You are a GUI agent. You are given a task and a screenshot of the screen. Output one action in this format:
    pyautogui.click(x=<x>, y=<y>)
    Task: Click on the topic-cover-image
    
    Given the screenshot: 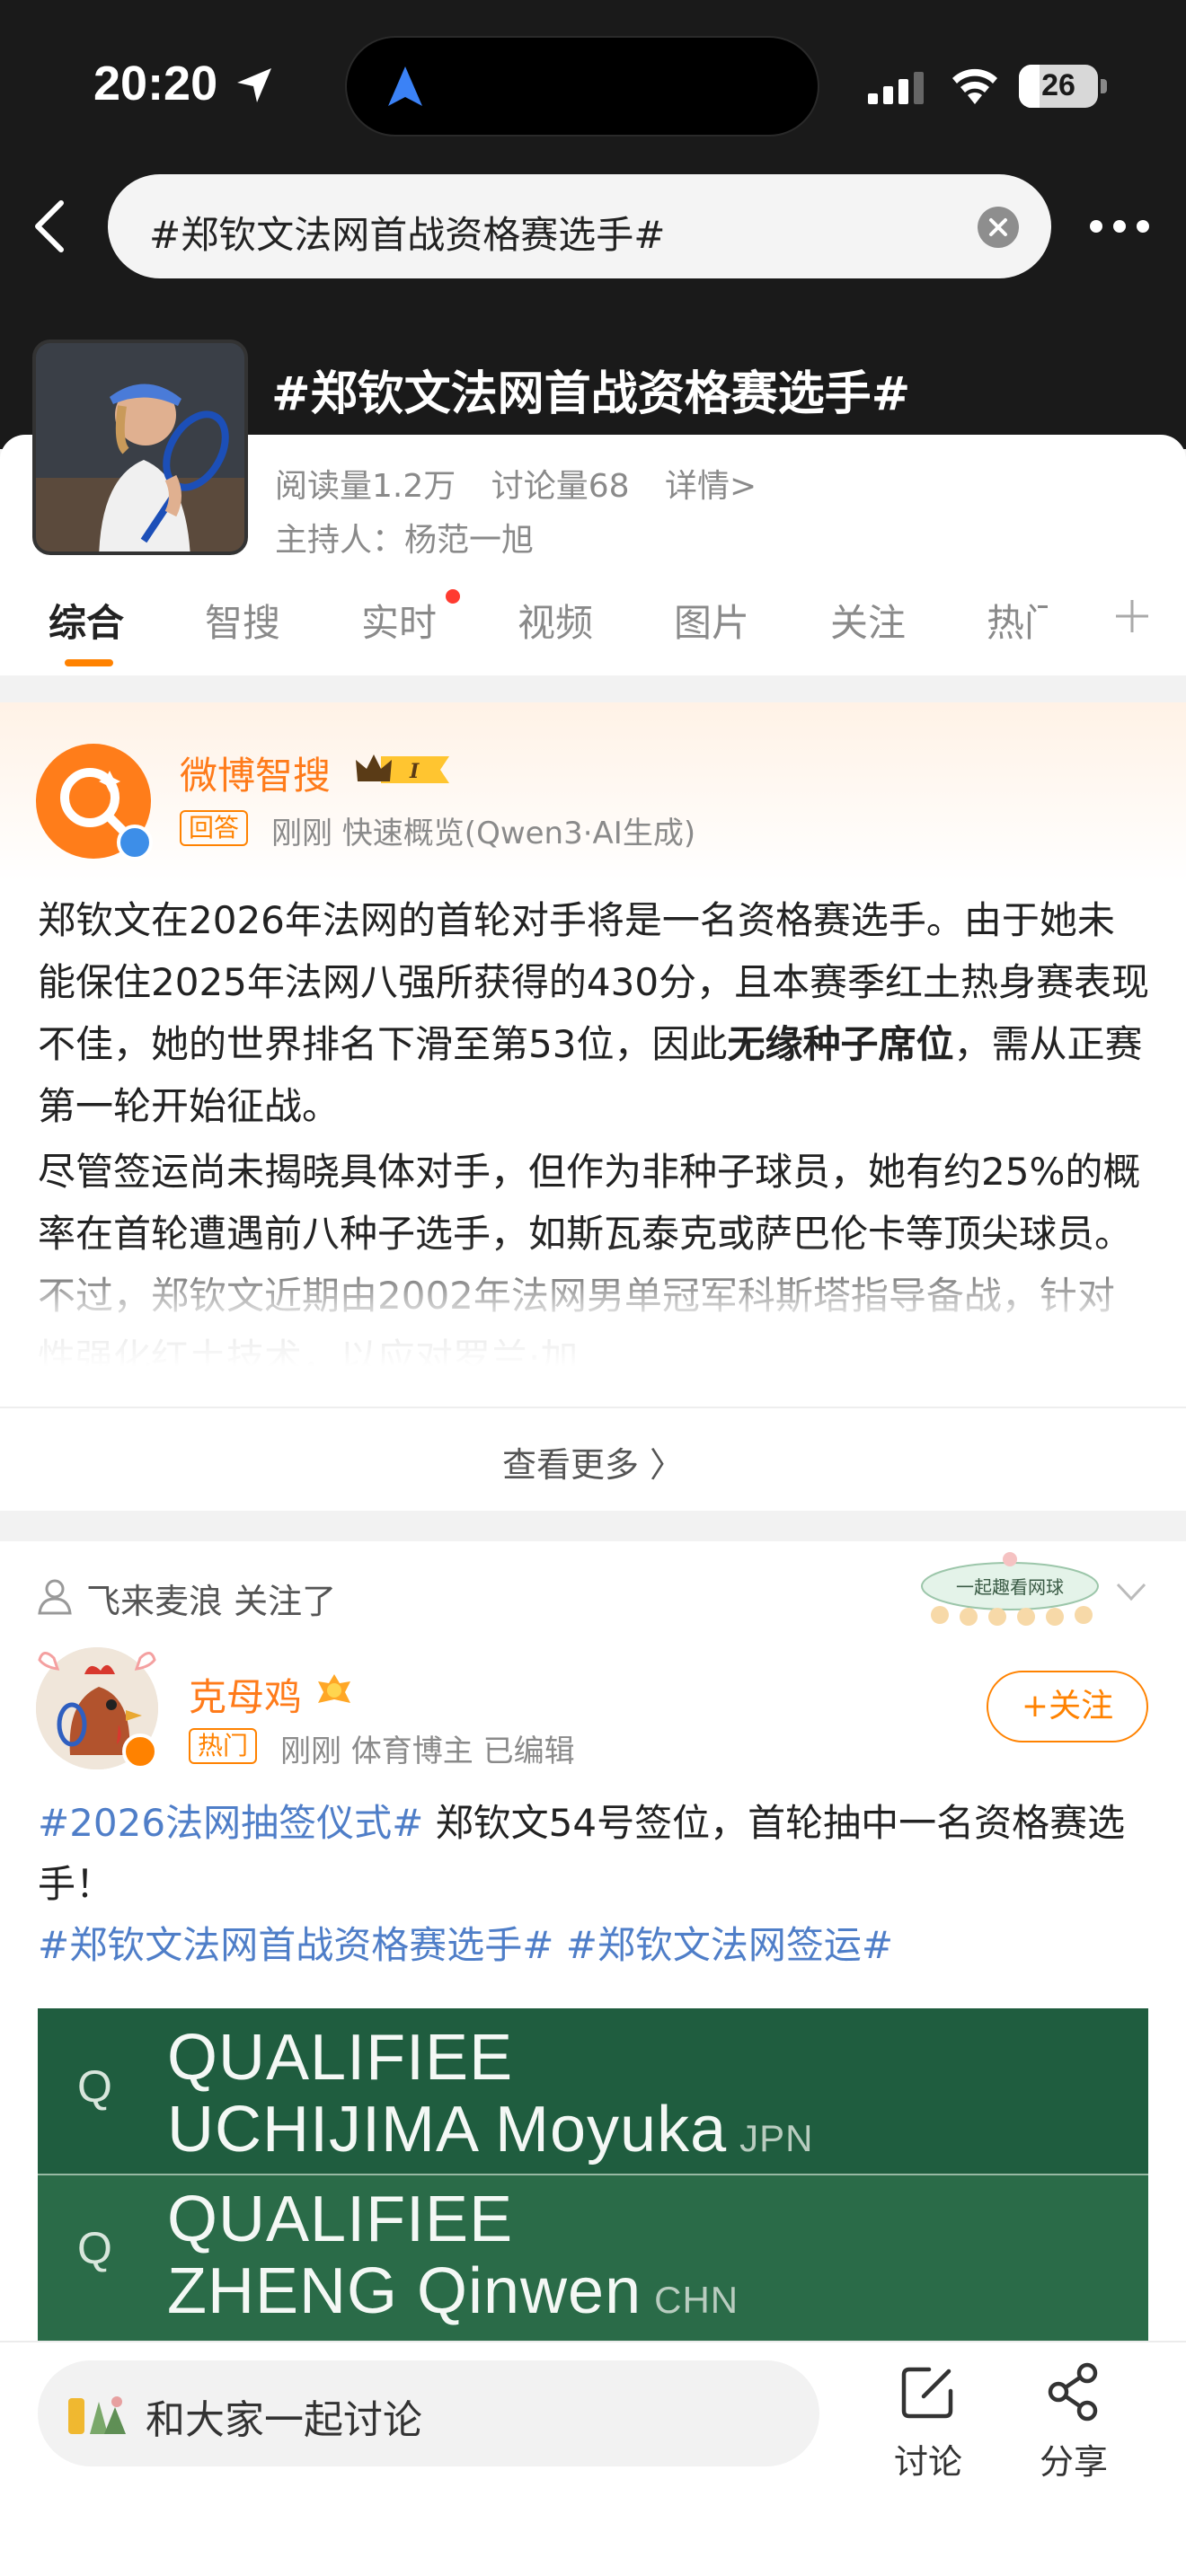 What is the action you would take?
    pyautogui.click(x=140, y=447)
    